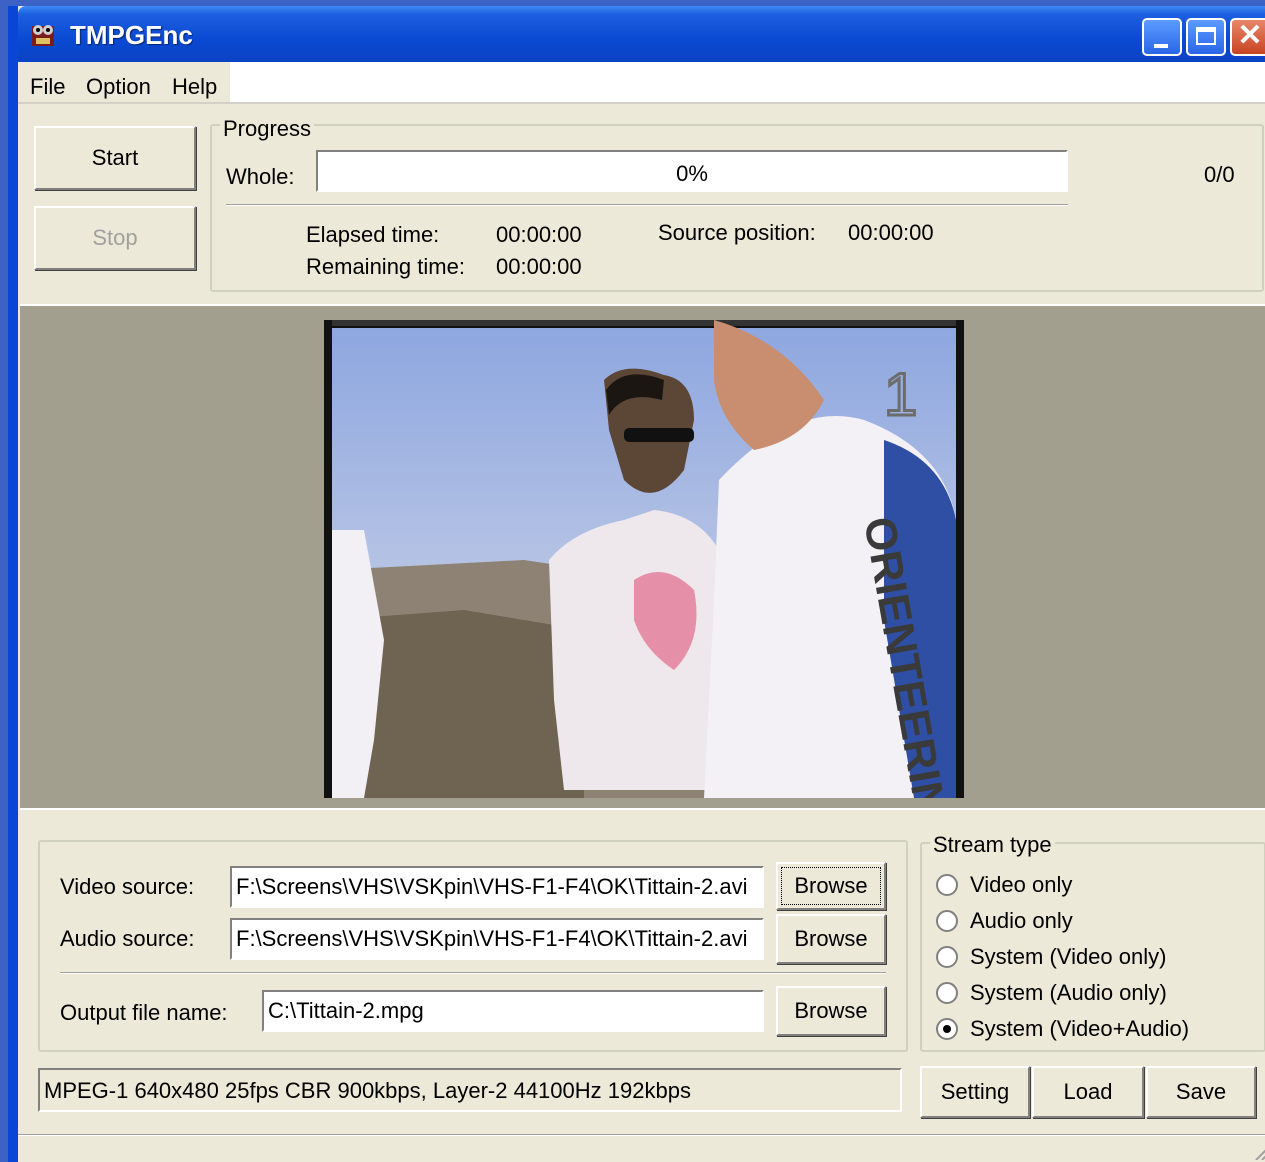  Describe the element at coordinates (891, 232) in the screenshot. I see `source-position-value: 00:00:00` at that location.